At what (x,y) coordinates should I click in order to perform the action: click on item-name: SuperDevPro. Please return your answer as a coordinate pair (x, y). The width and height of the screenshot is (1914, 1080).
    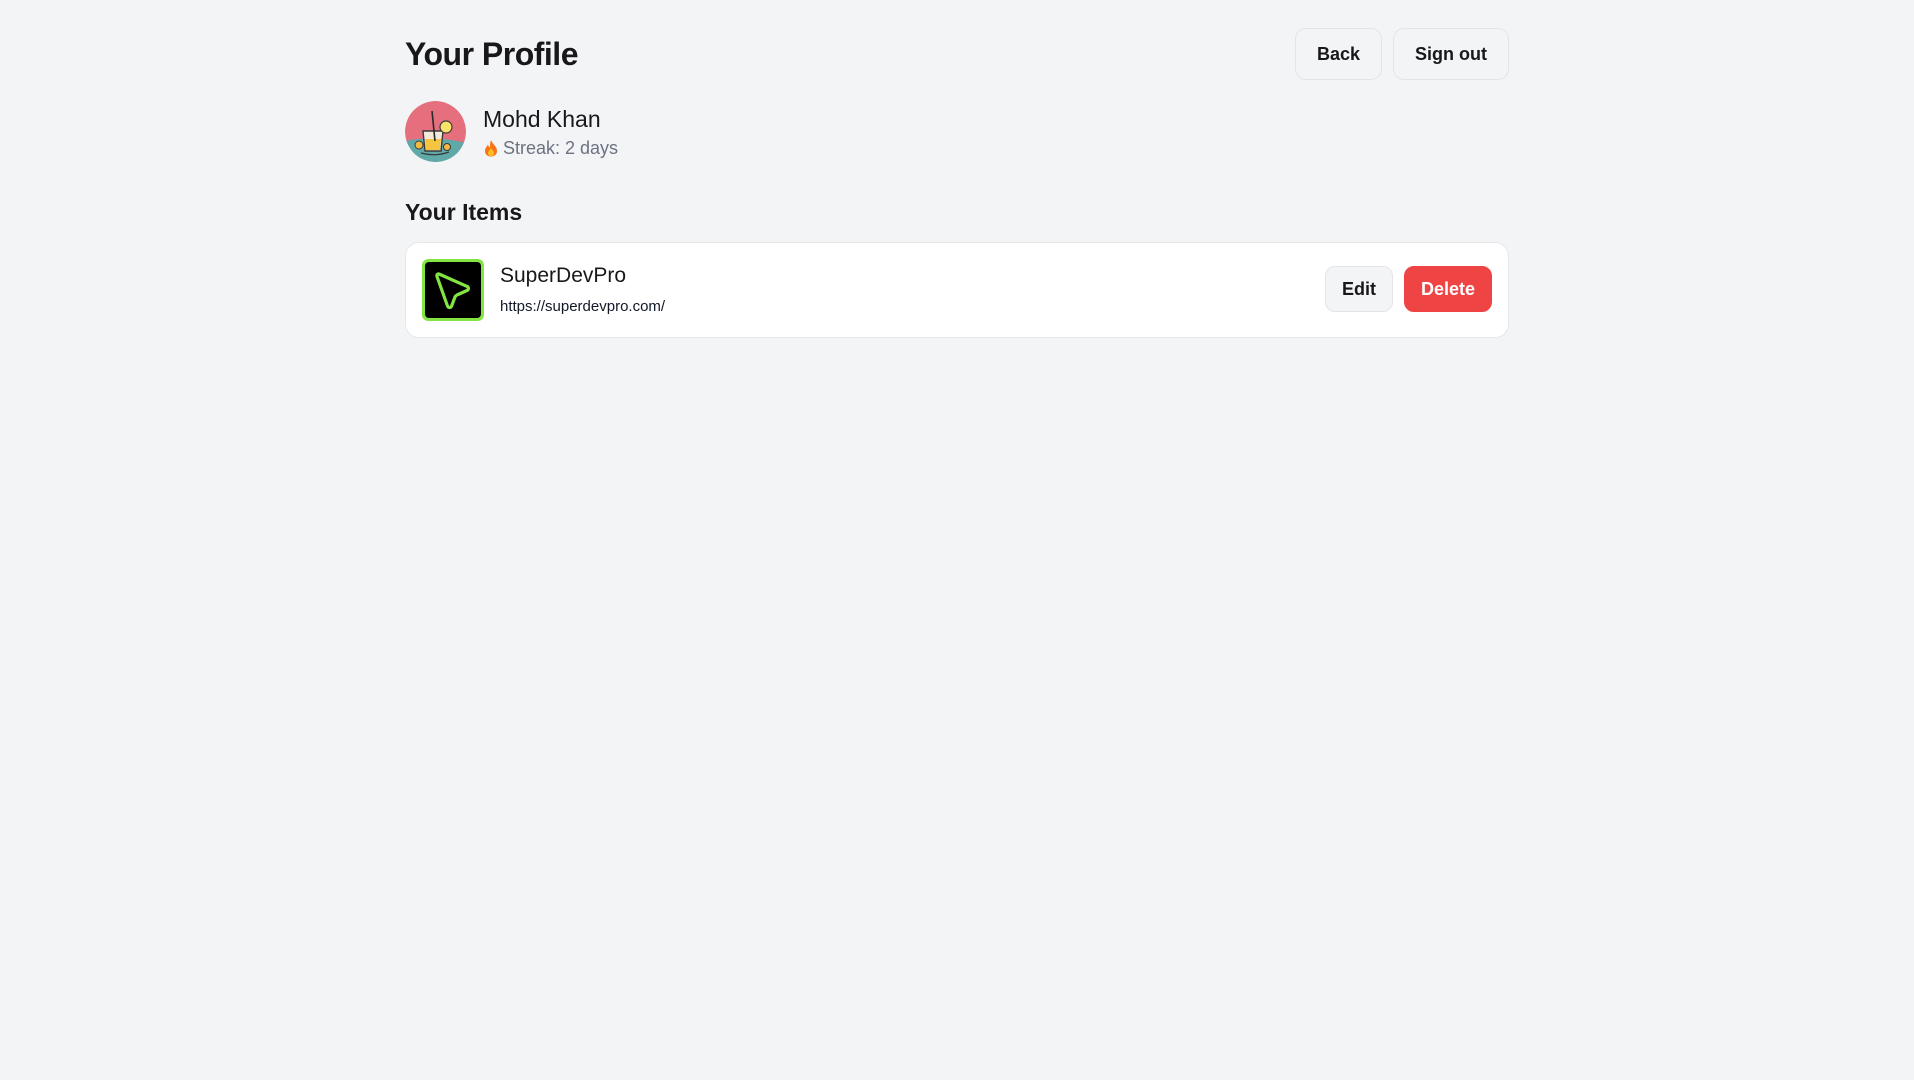
    Looking at the image, I should click on (563, 275).